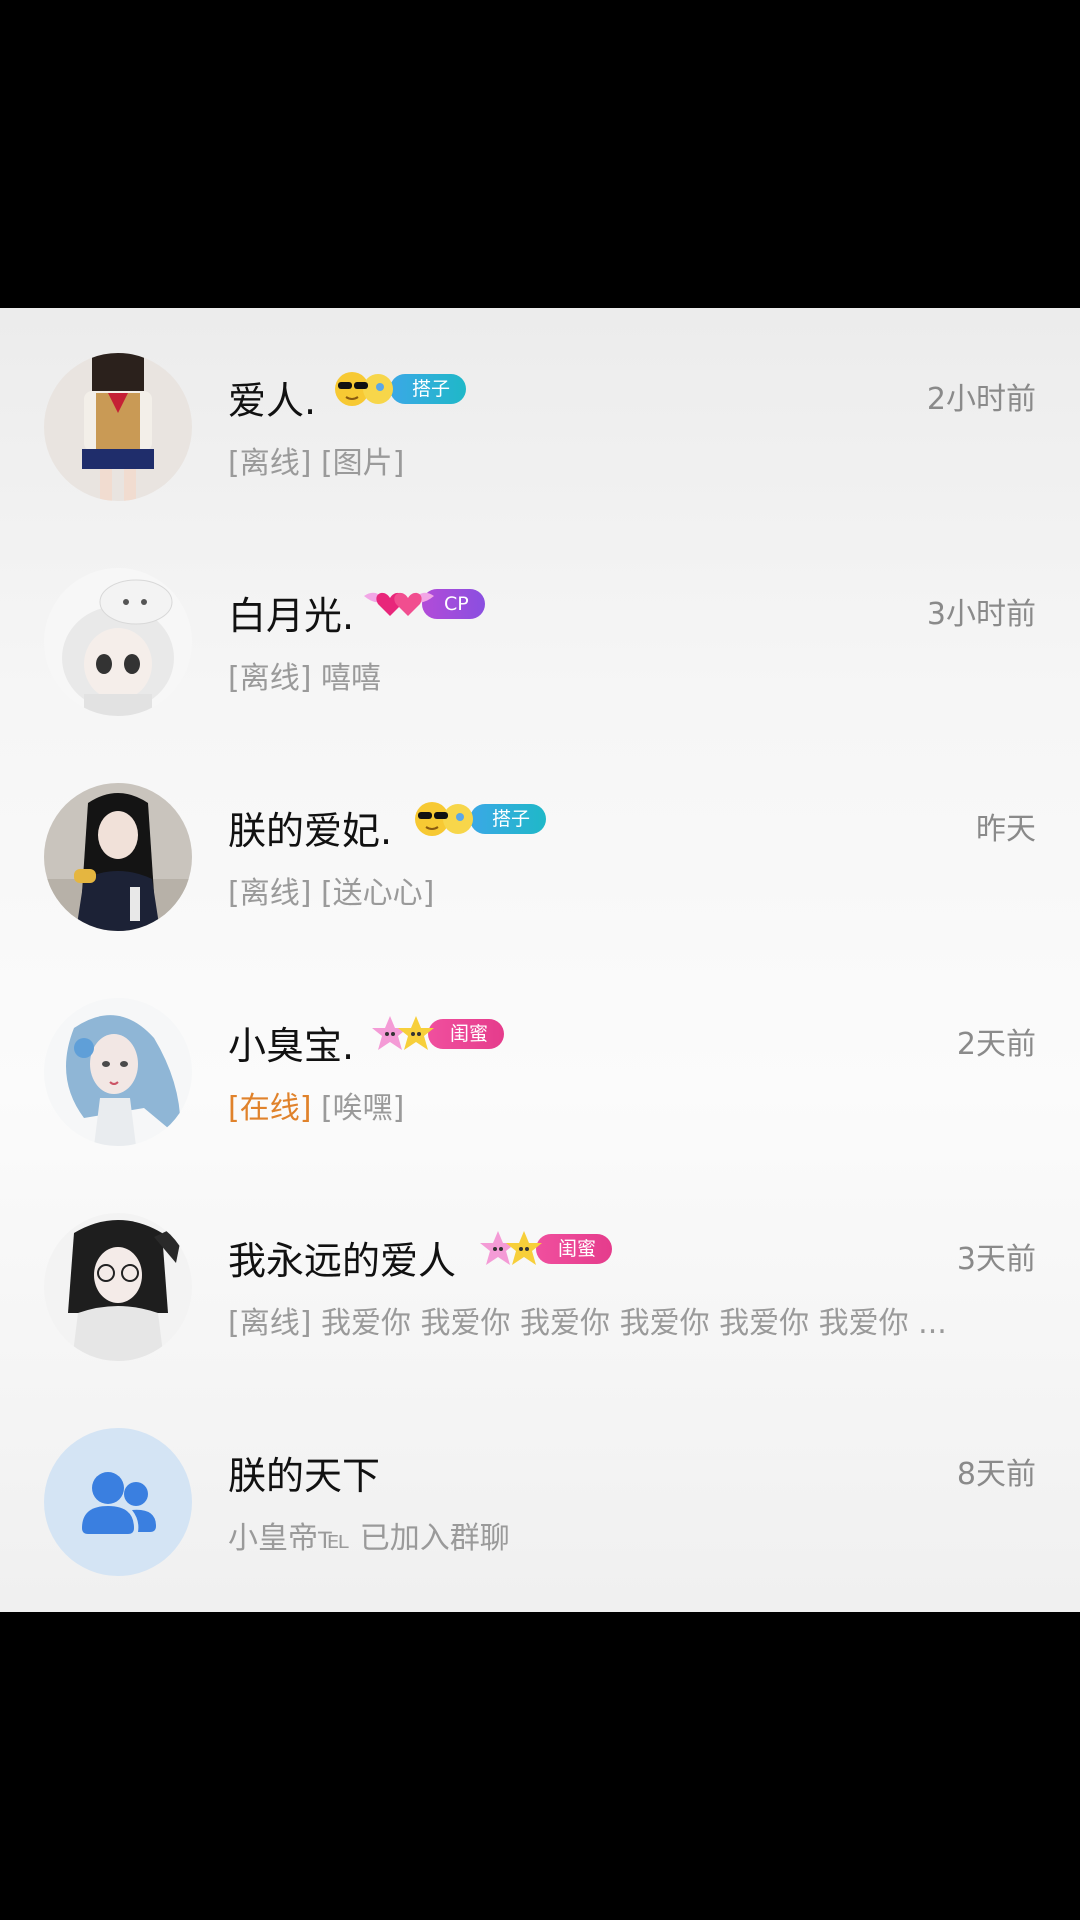  What do you see at coordinates (358, 463) in the screenshot?
I see `preview-text: [图片]` at bounding box center [358, 463].